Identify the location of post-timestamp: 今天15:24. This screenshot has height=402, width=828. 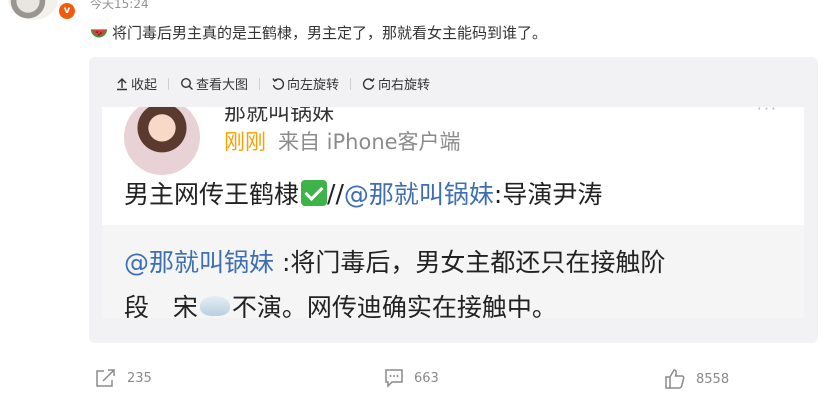
(119, 5).